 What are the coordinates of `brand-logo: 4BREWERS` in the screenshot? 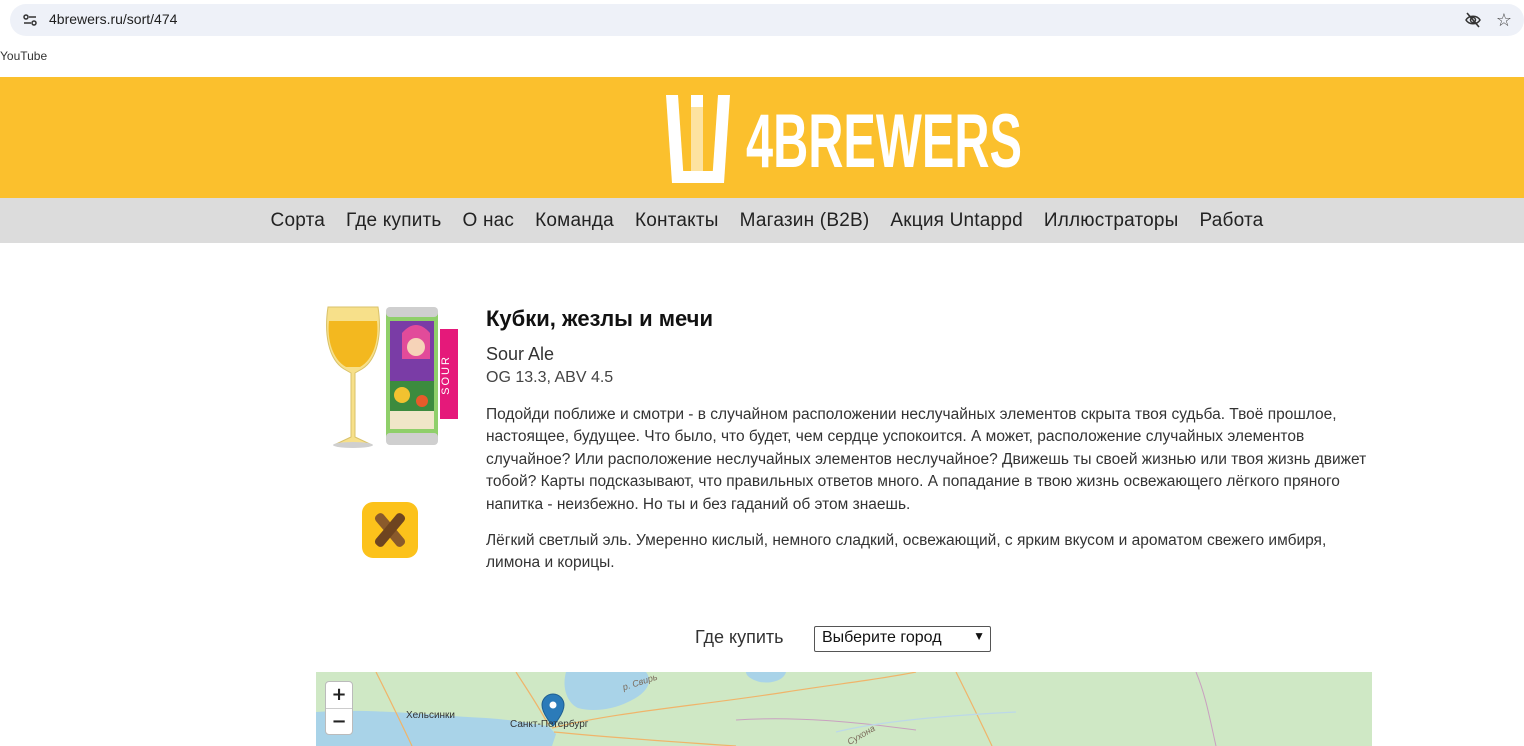 It's located at (845, 139).